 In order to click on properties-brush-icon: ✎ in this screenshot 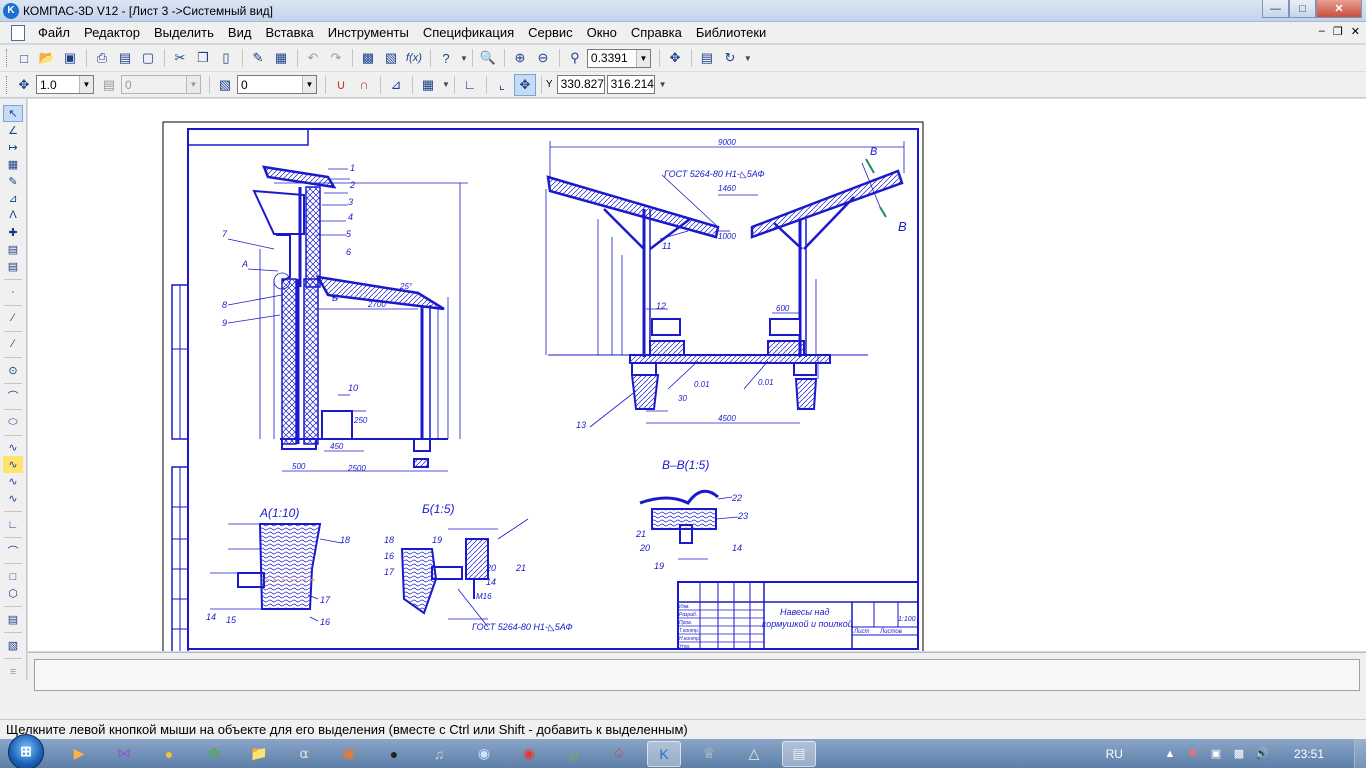, I will do `click(258, 58)`.